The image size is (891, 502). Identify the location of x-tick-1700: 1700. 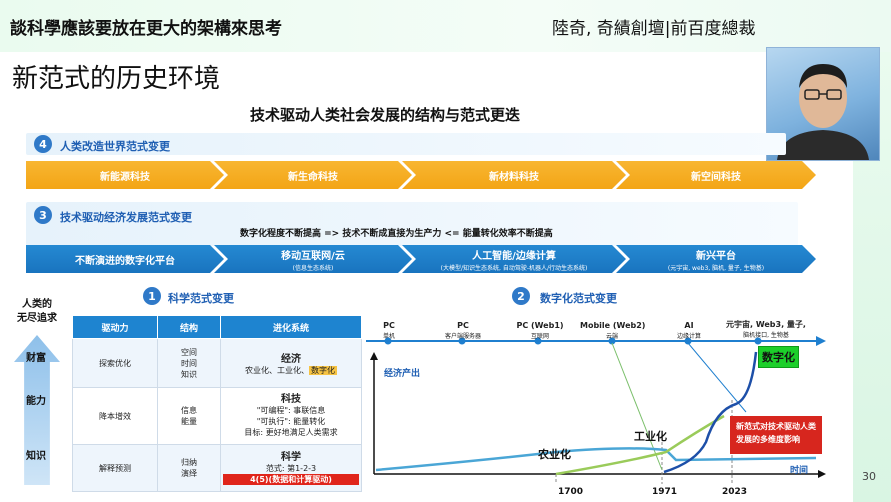
(571, 492).